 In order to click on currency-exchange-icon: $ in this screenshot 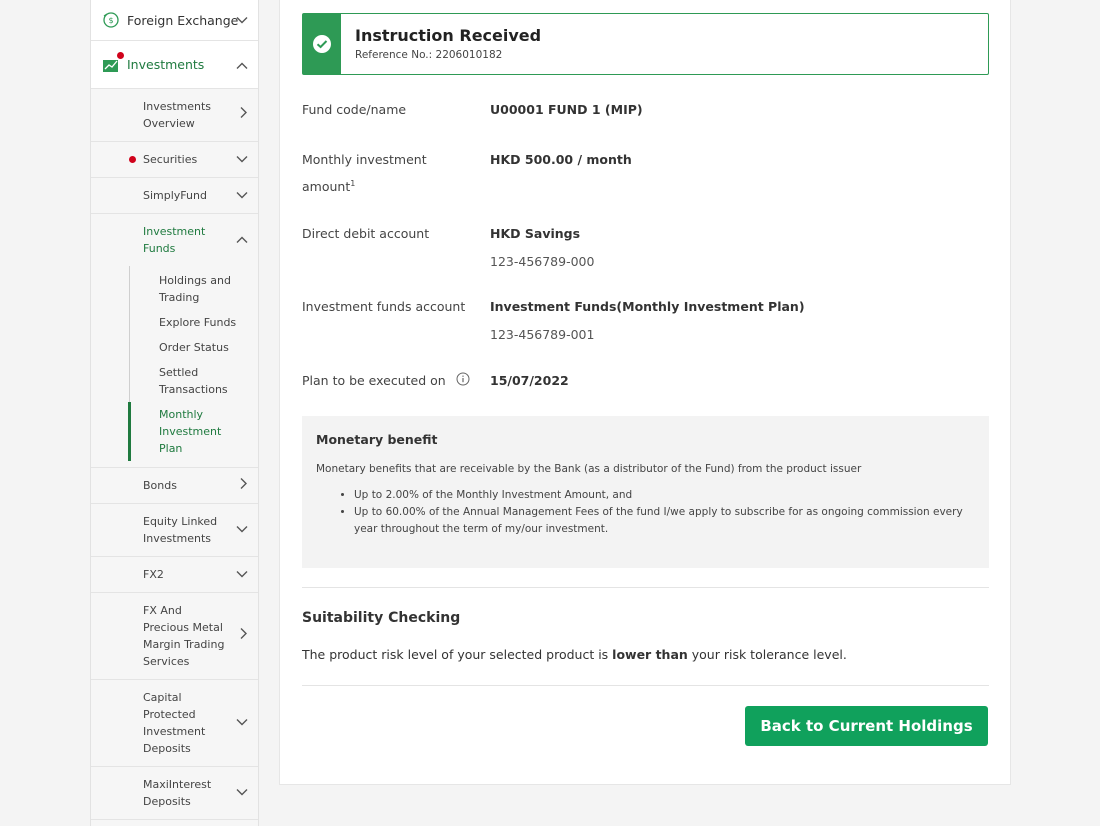, I will do `click(111, 20)`.